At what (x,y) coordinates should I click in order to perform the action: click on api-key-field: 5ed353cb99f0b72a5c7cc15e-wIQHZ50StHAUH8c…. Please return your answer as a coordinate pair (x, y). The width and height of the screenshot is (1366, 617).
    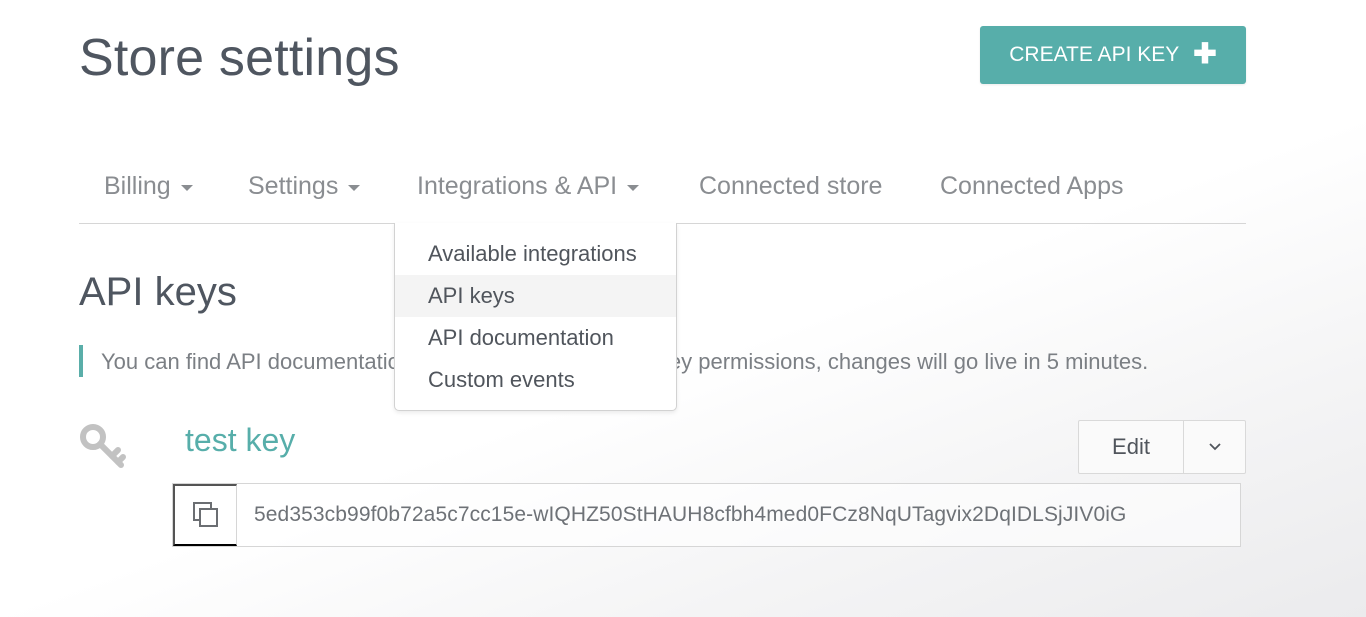
    Looking at the image, I should click on (706, 515).